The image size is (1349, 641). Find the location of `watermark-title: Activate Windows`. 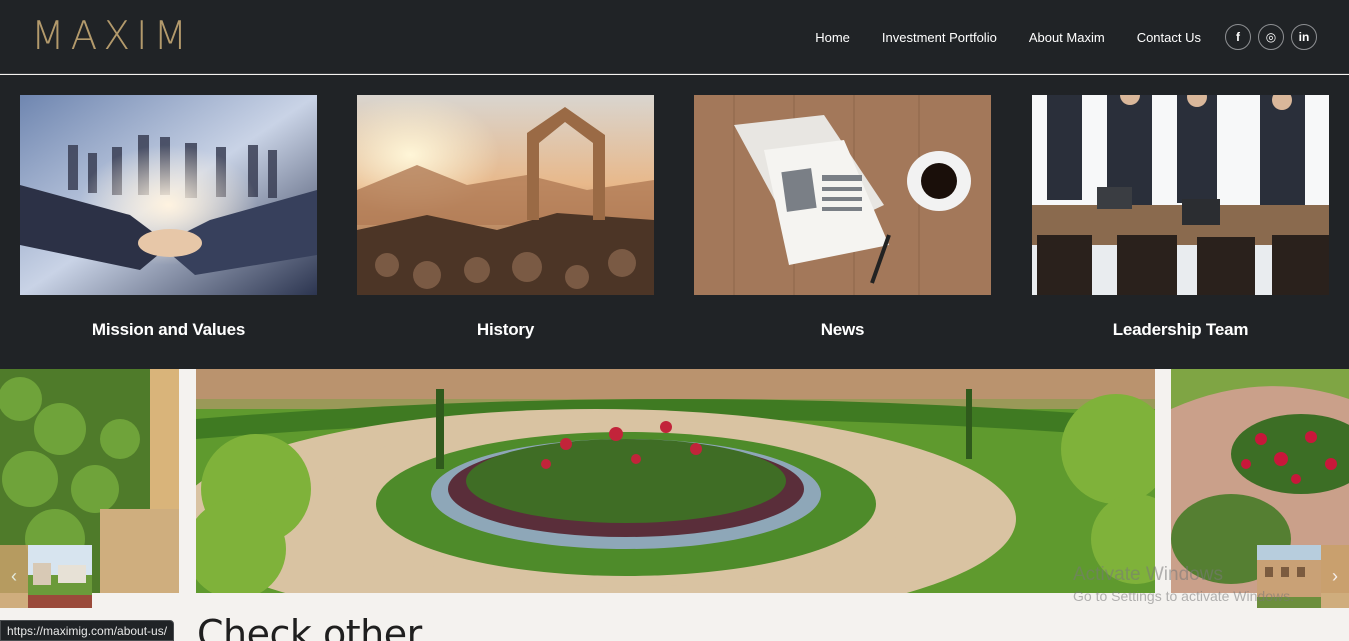

watermark-title: Activate Windows is located at coordinates (1148, 574).